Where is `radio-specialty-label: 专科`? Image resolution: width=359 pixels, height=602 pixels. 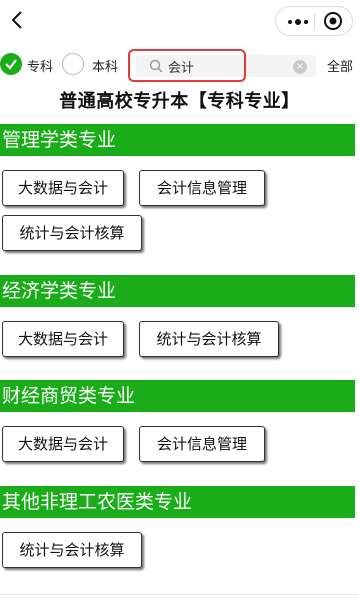
radio-specialty-label: 专科 is located at coordinates (40, 65).